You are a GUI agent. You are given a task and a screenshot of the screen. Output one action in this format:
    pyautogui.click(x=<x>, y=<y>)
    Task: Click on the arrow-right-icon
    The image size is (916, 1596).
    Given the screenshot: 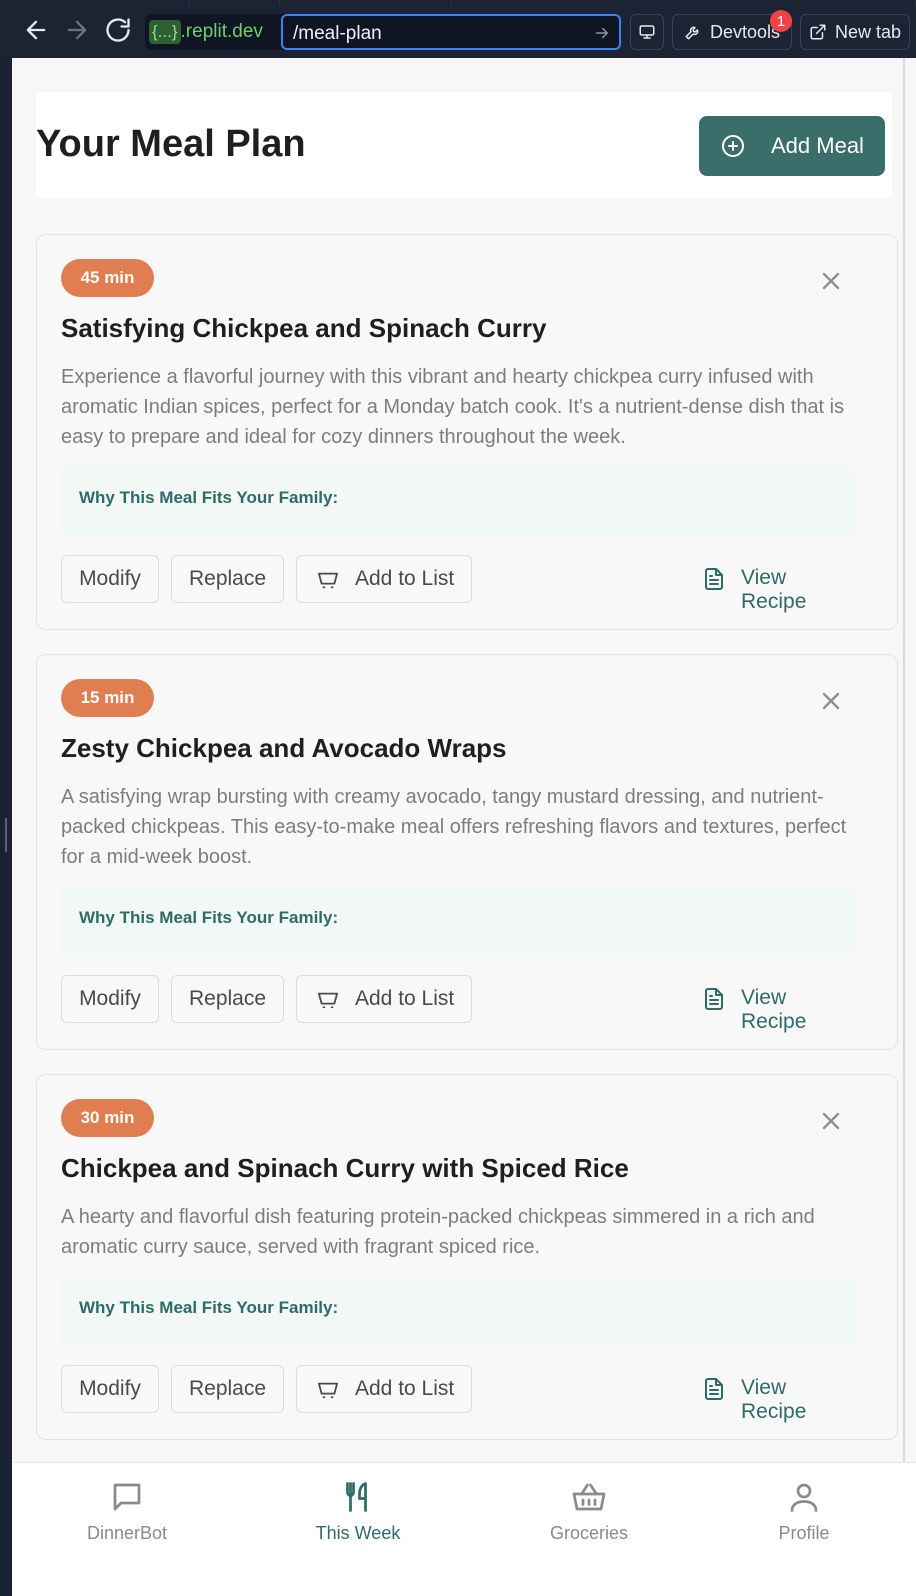 What is the action you would take?
    pyautogui.click(x=77, y=30)
    